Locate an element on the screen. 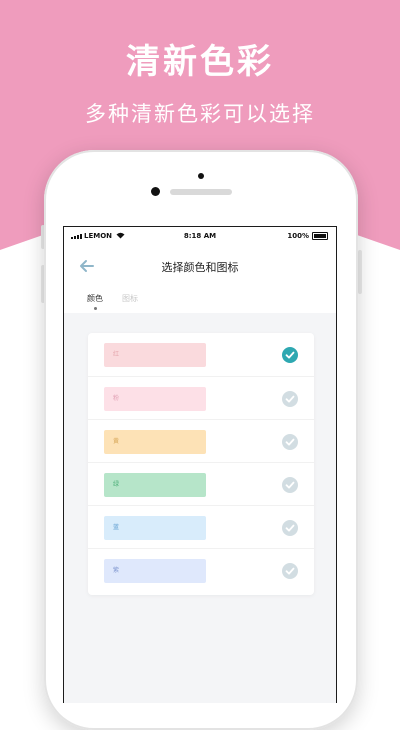 This screenshot has height=730, width=400. page-title: 选择颜色和图标 is located at coordinates (200, 267).